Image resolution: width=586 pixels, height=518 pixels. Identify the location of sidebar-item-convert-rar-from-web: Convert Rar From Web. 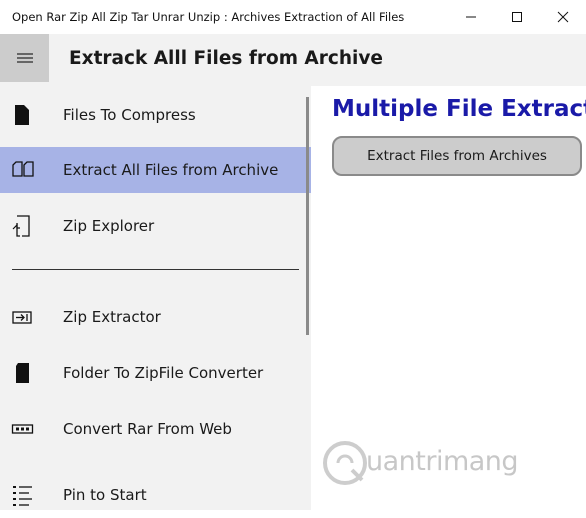
(155, 429).